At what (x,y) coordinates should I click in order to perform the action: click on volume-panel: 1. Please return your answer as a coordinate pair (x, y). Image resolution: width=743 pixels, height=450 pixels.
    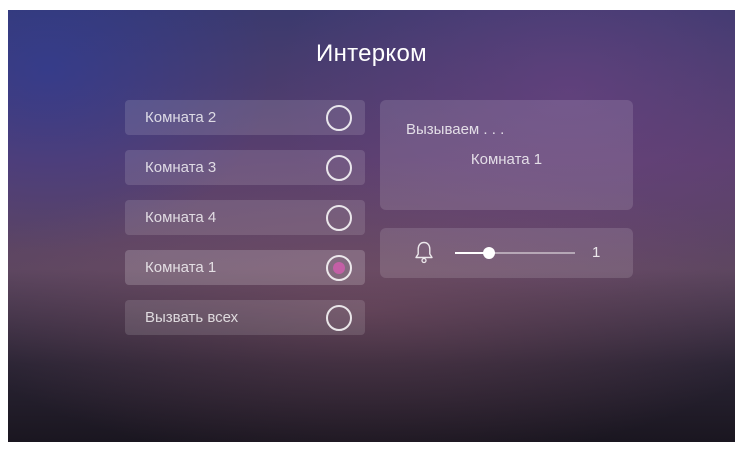
    Looking at the image, I should click on (506, 253).